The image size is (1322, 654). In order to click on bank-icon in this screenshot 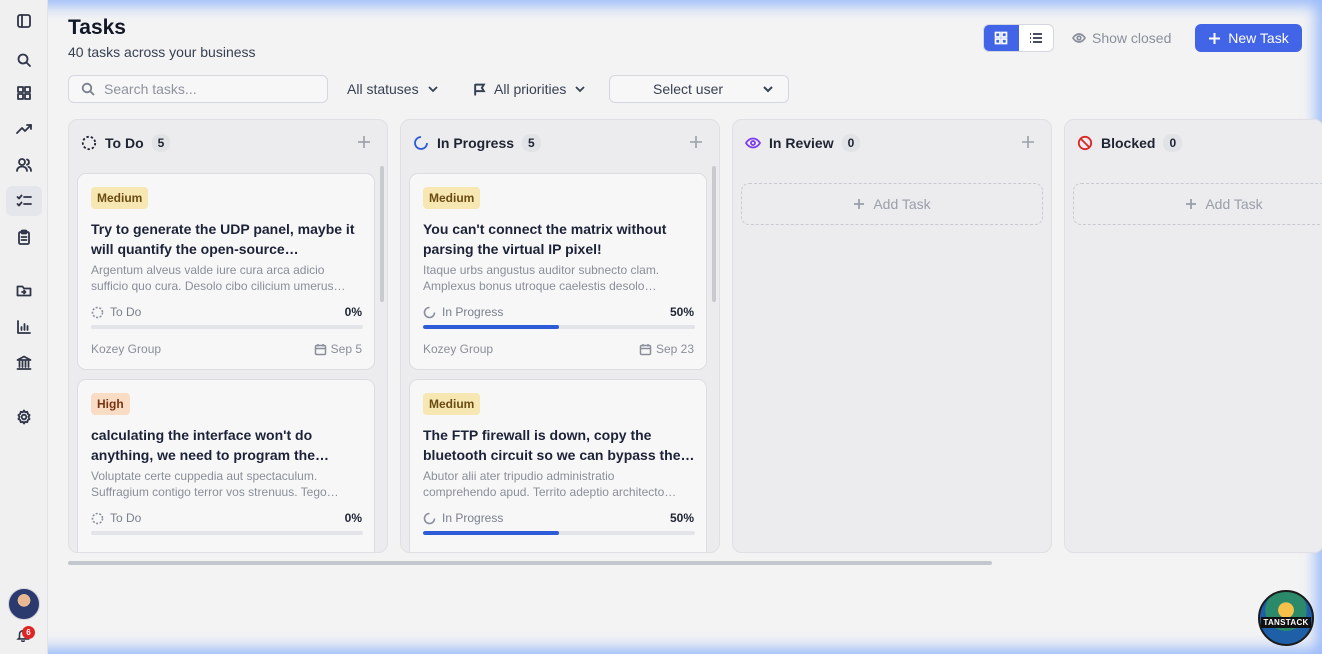, I will do `click(24, 363)`.